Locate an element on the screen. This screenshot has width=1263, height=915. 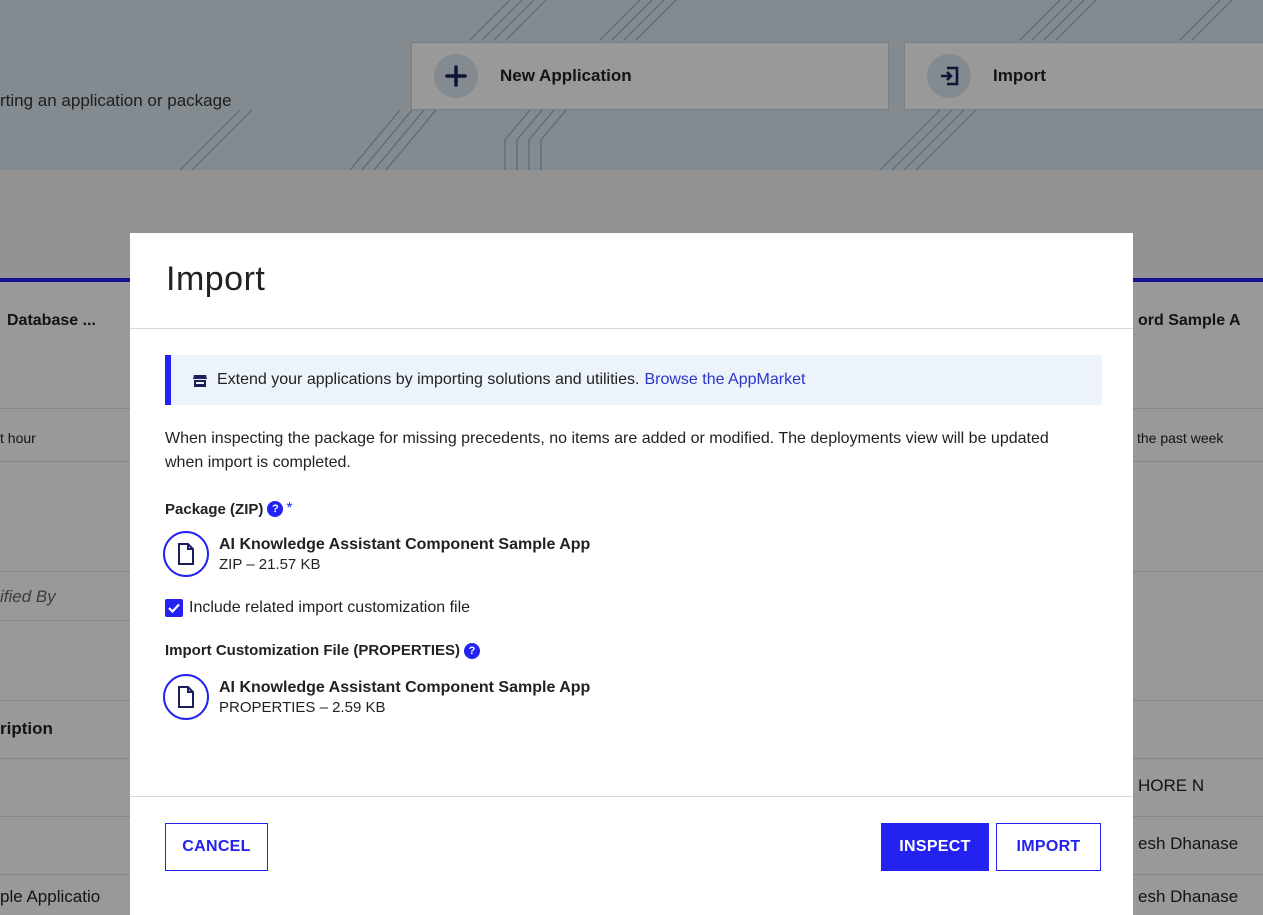
package-file-meta: ZIP – 21.57 KB is located at coordinates (270, 564).